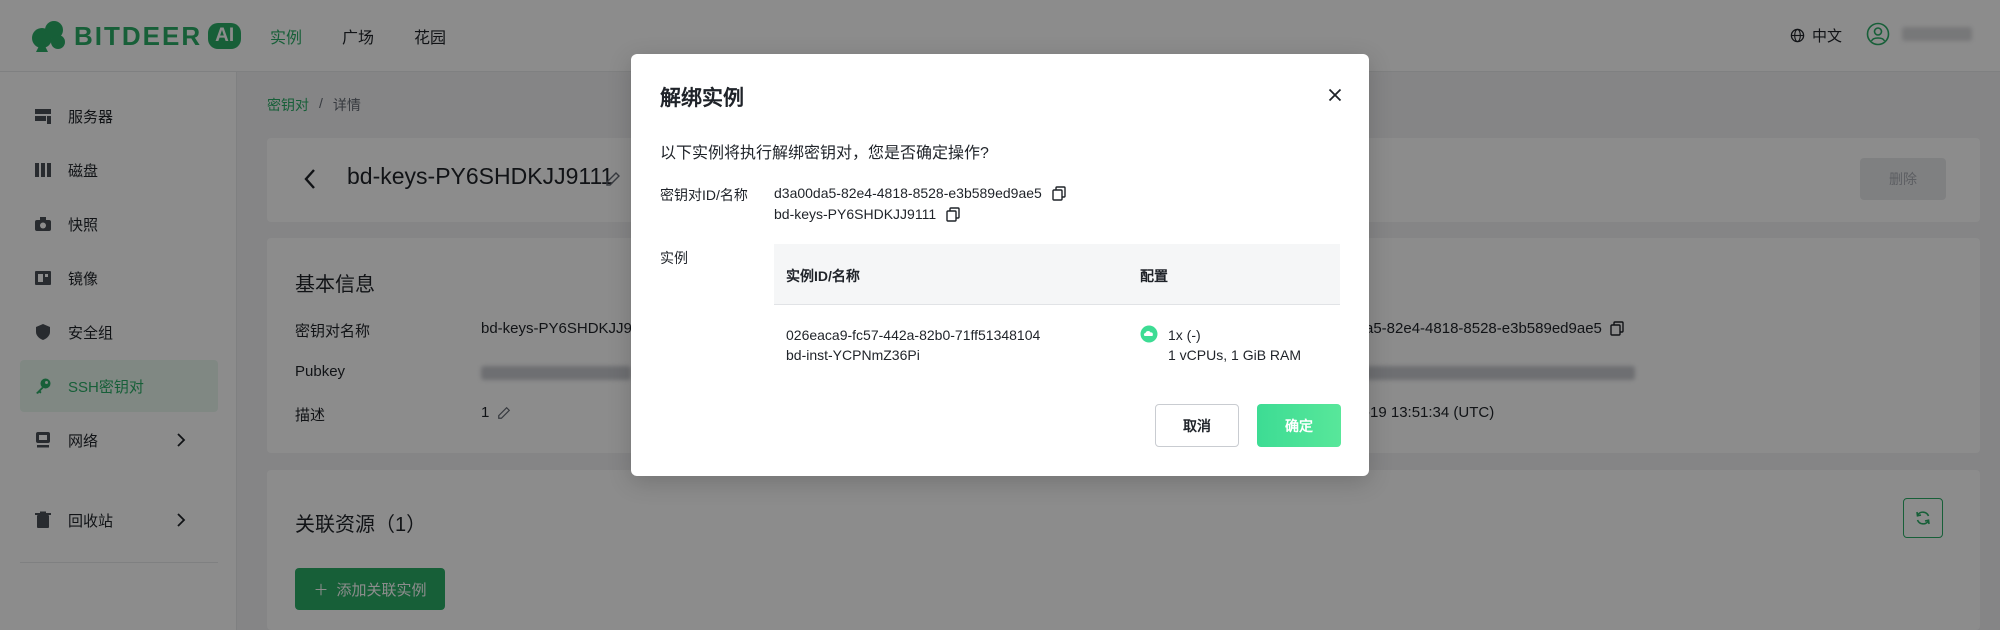 This screenshot has height=630, width=2000. Describe the element at coordinates (1197, 425) in the screenshot. I see `cancel-button: 取消` at that location.